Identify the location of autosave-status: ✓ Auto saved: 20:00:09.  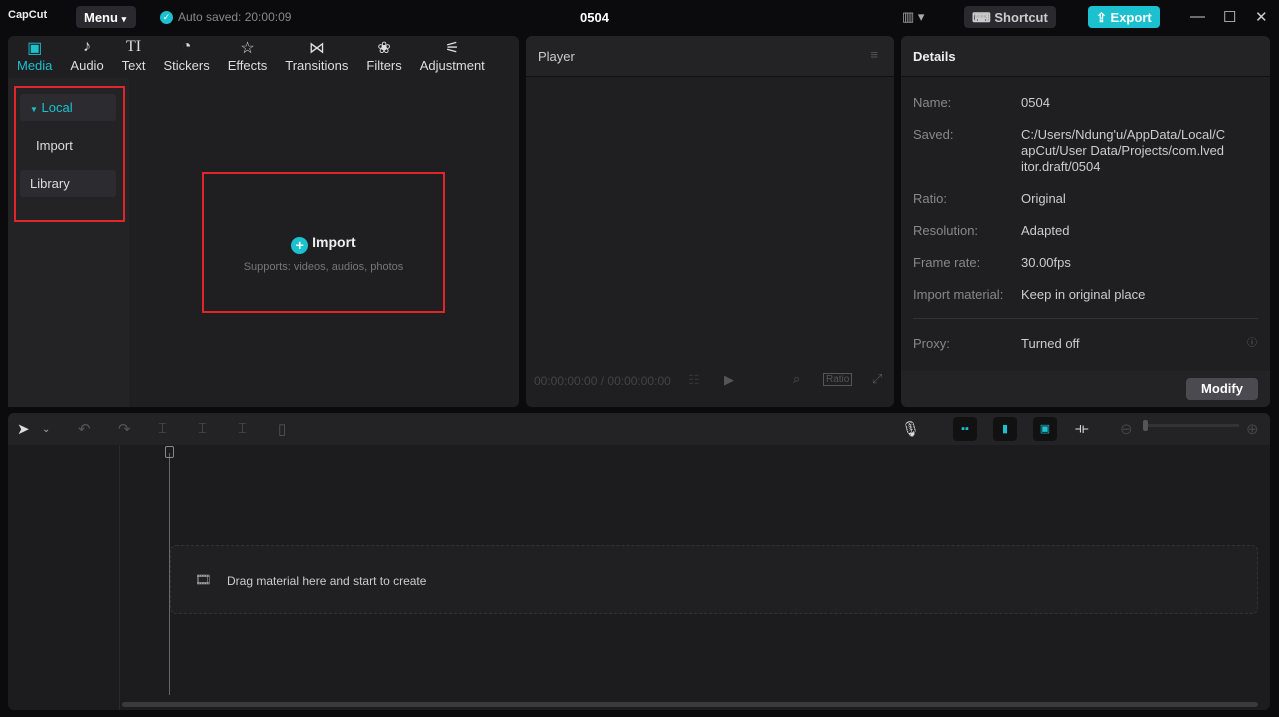
(225, 17).